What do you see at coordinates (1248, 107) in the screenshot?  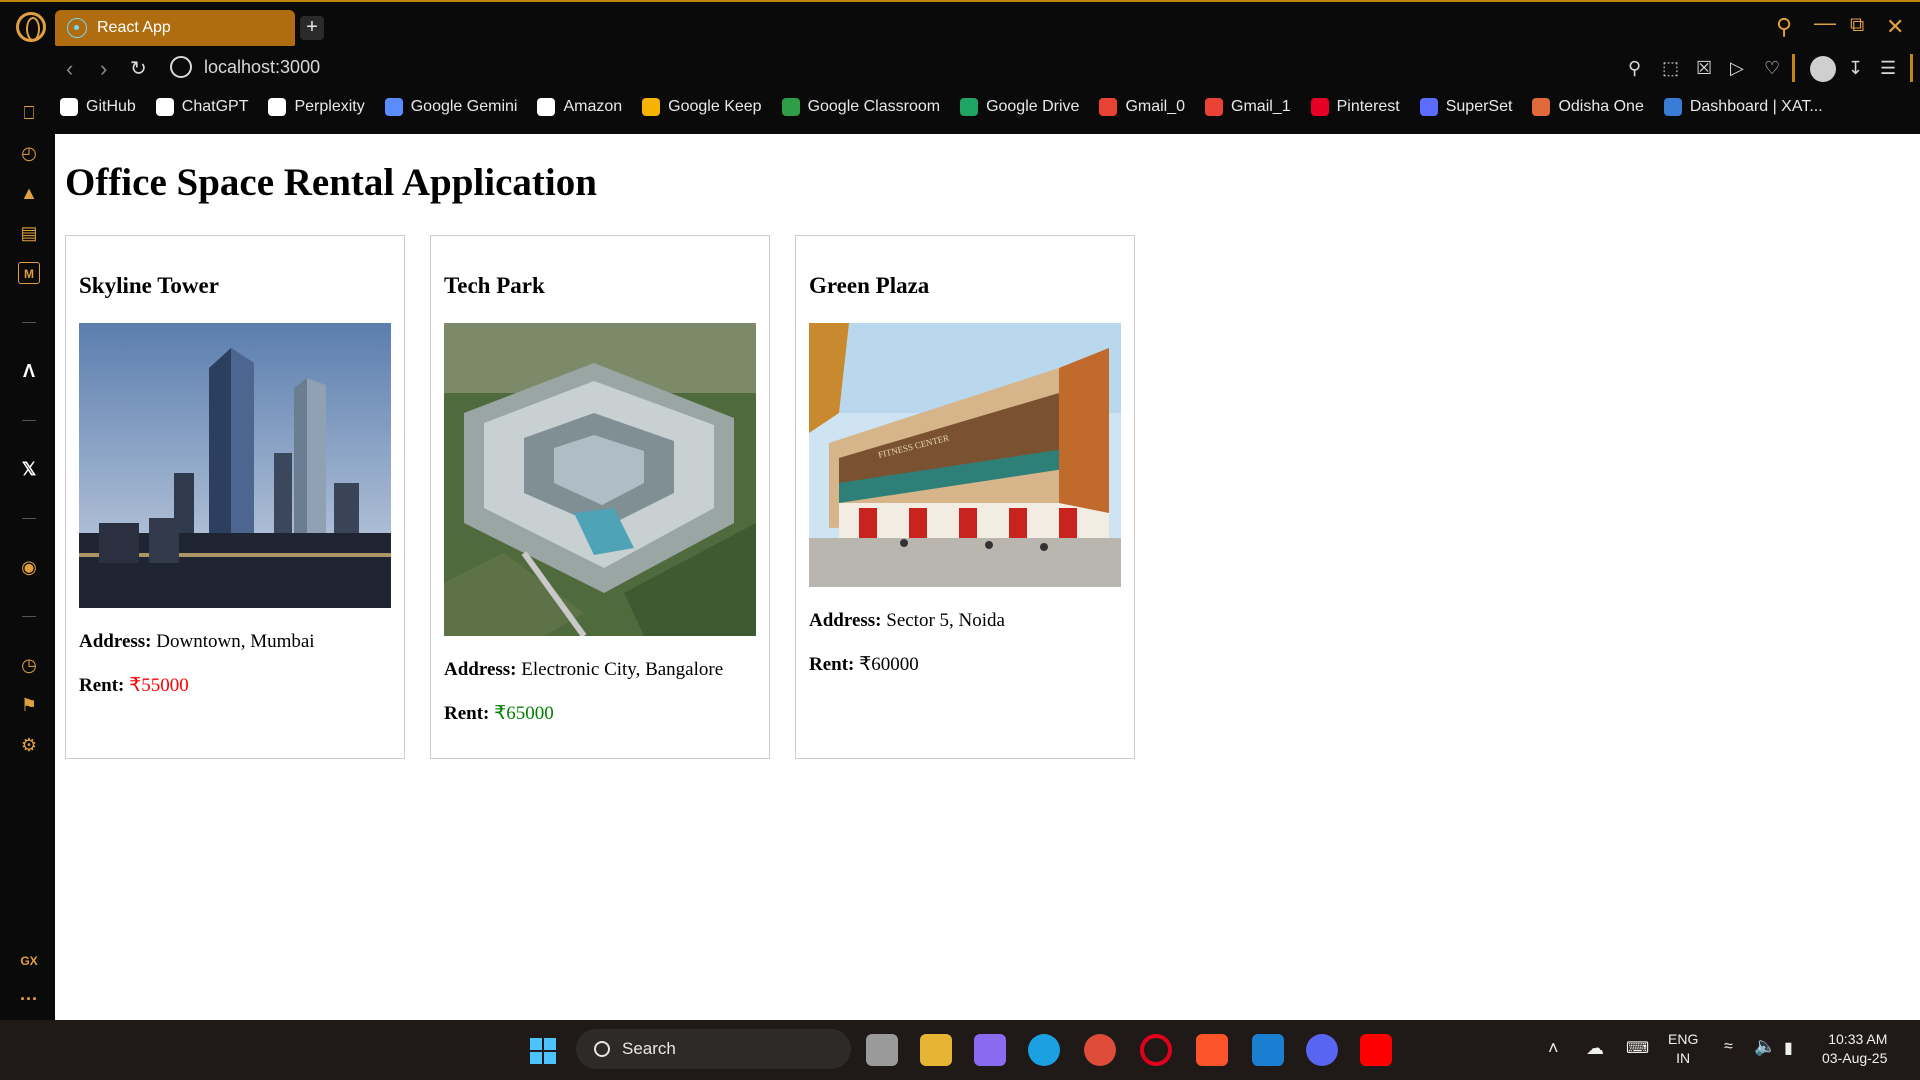 I see `bookmark-item: Gmail_1` at bounding box center [1248, 107].